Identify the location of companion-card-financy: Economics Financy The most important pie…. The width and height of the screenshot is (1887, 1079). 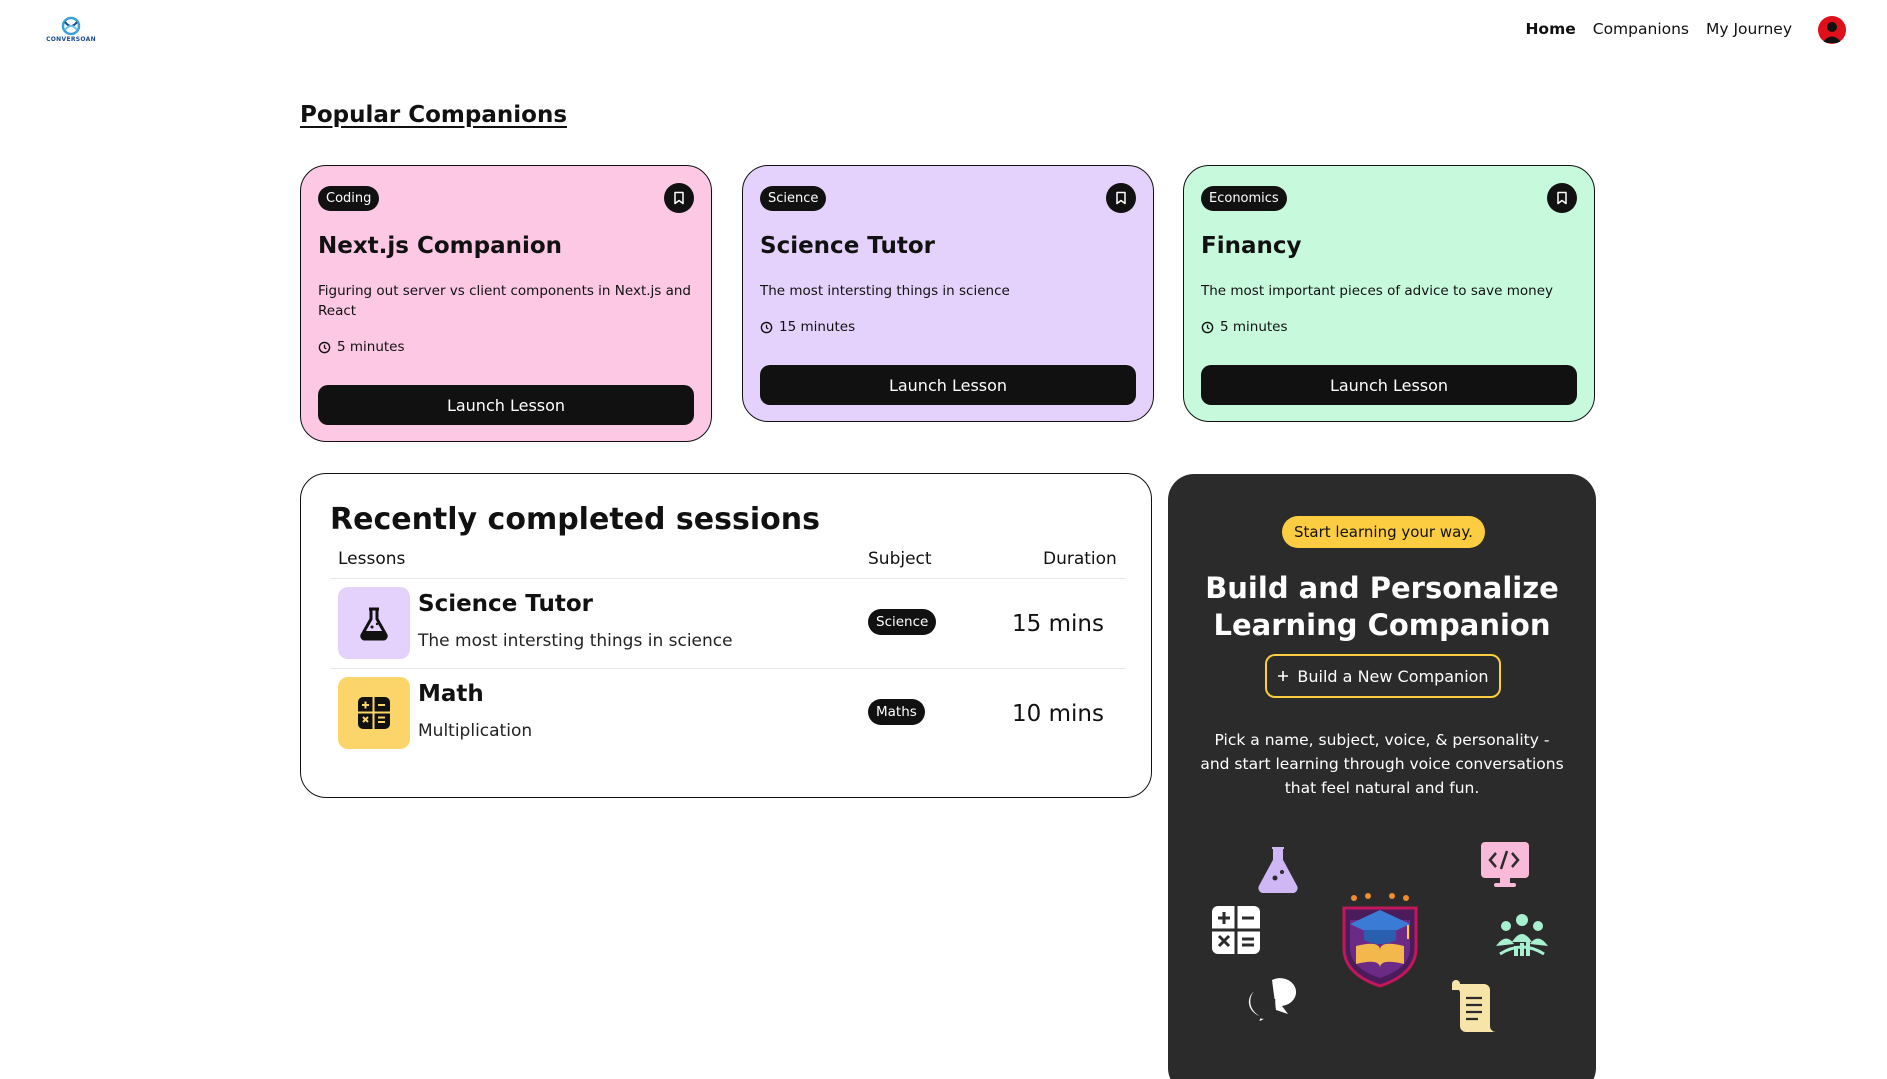
(1389, 293).